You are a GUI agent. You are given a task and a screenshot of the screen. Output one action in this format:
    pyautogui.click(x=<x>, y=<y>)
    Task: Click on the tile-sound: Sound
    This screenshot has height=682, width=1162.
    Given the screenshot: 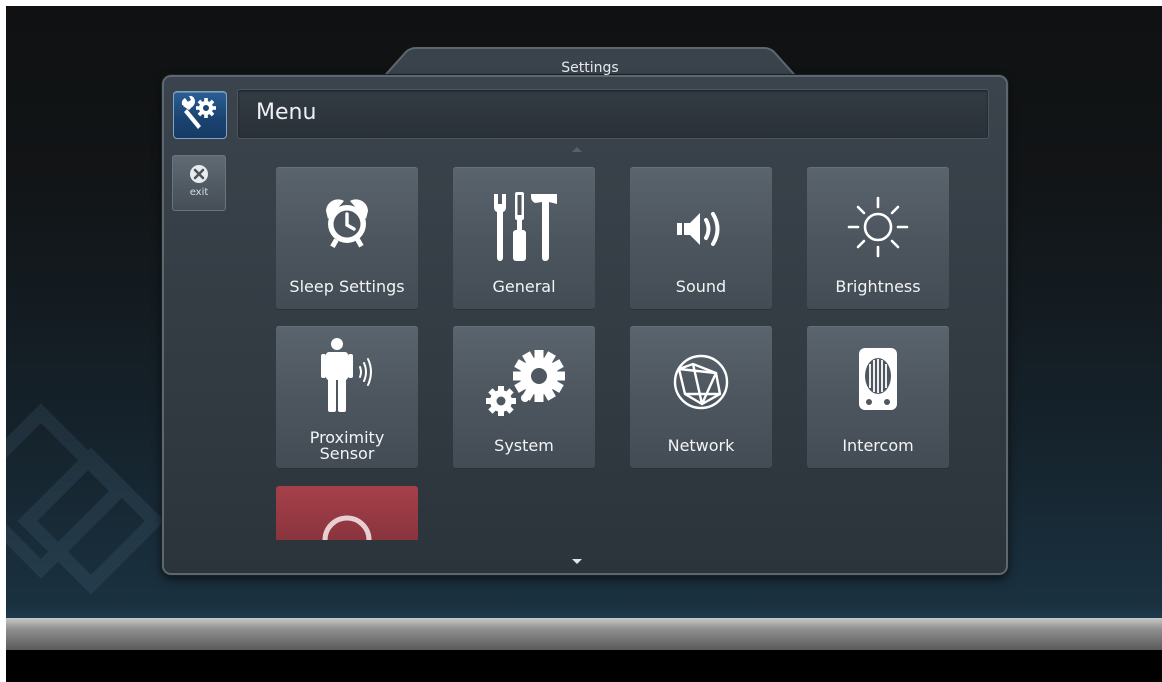 What is the action you would take?
    pyautogui.click(x=701, y=238)
    